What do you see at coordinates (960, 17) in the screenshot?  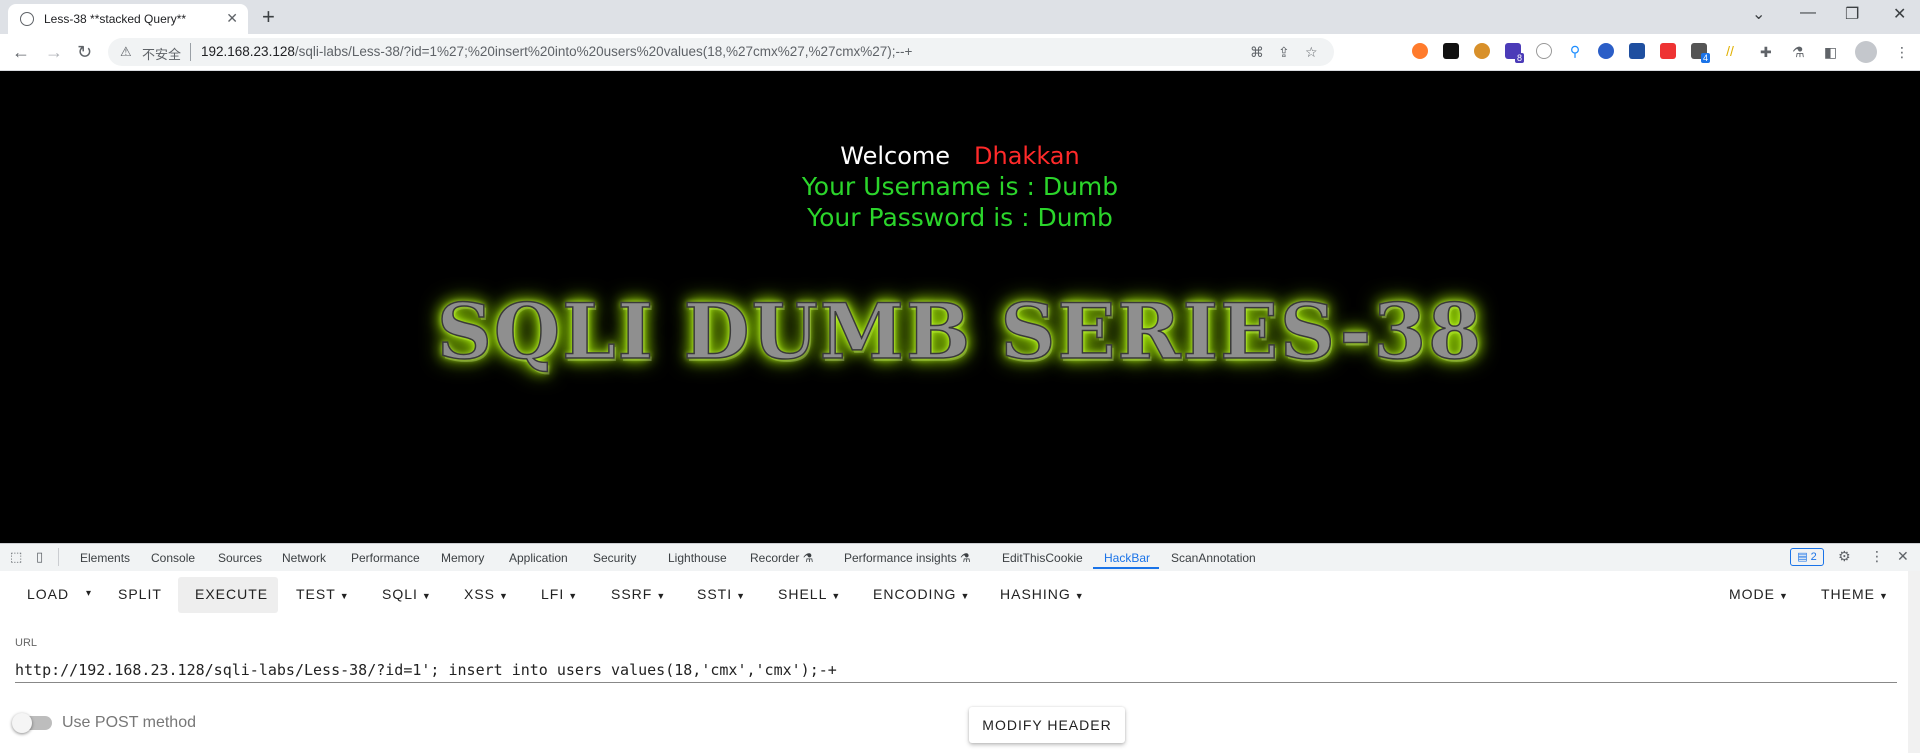 I see `tab-strip` at bounding box center [960, 17].